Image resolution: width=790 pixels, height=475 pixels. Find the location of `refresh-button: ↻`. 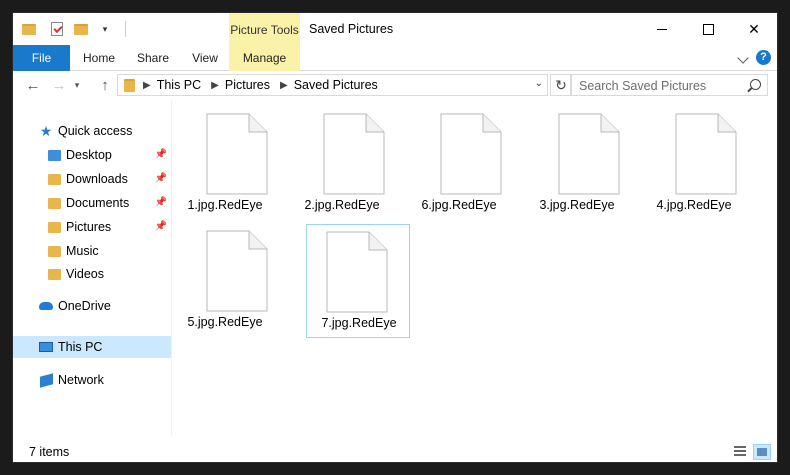

refresh-button: ↻ is located at coordinates (561, 85).